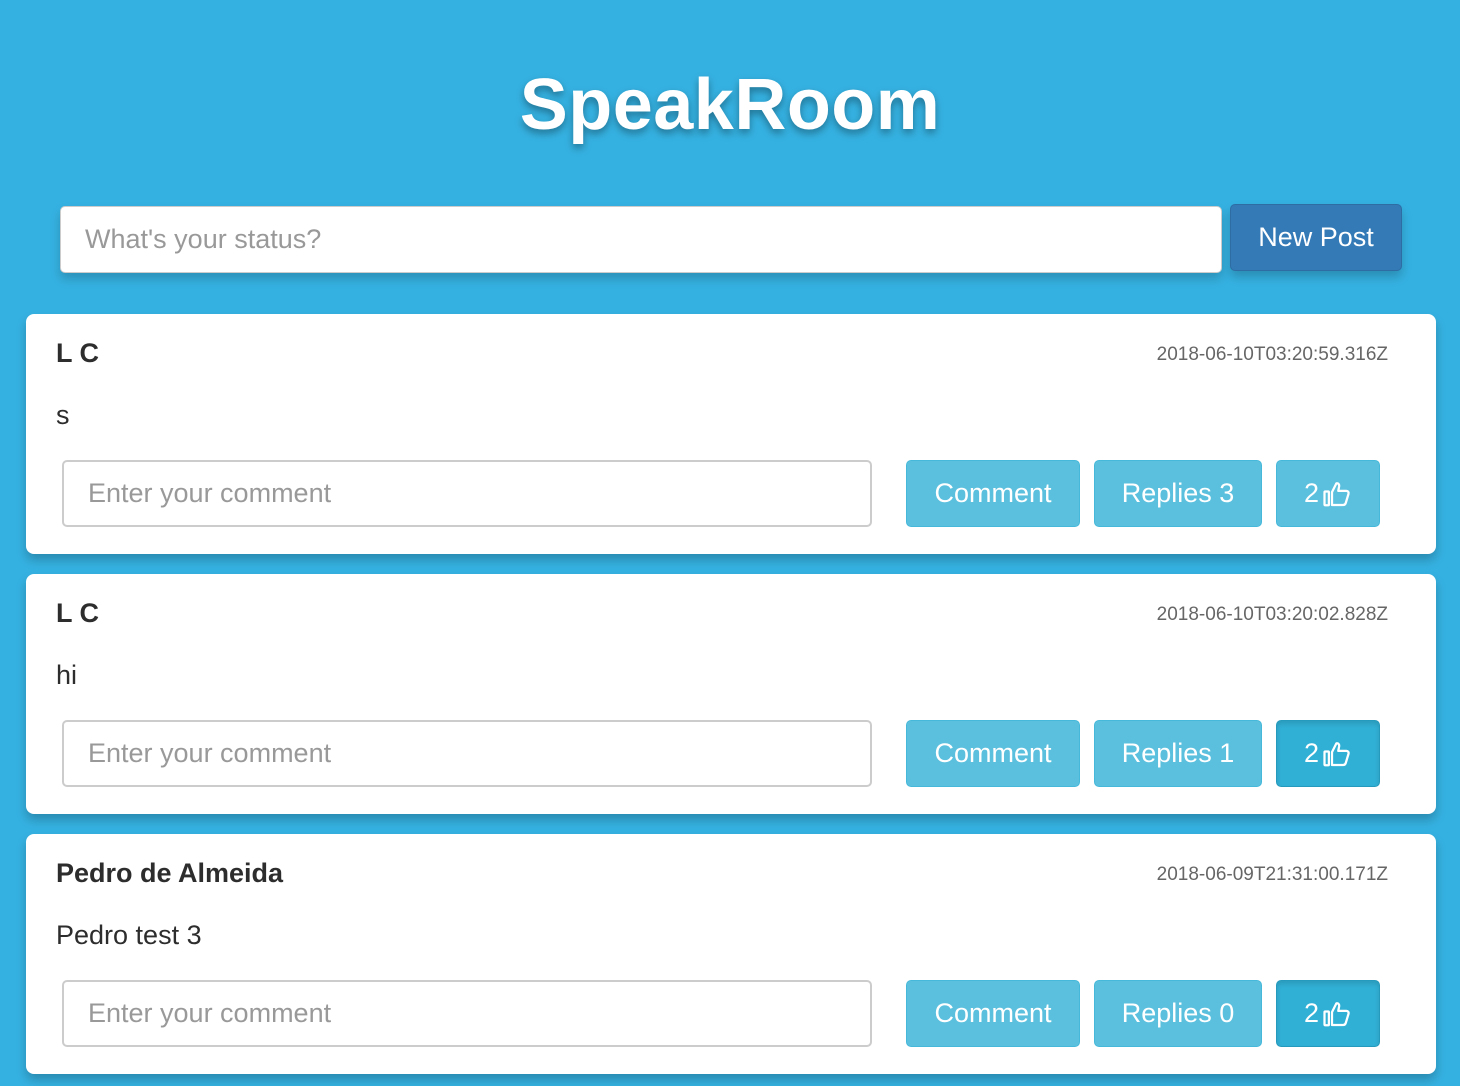 The image size is (1460, 1086). What do you see at coordinates (170, 873) in the screenshot?
I see `post-author: Pedro de Almeida` at bounding box center [170, 873].